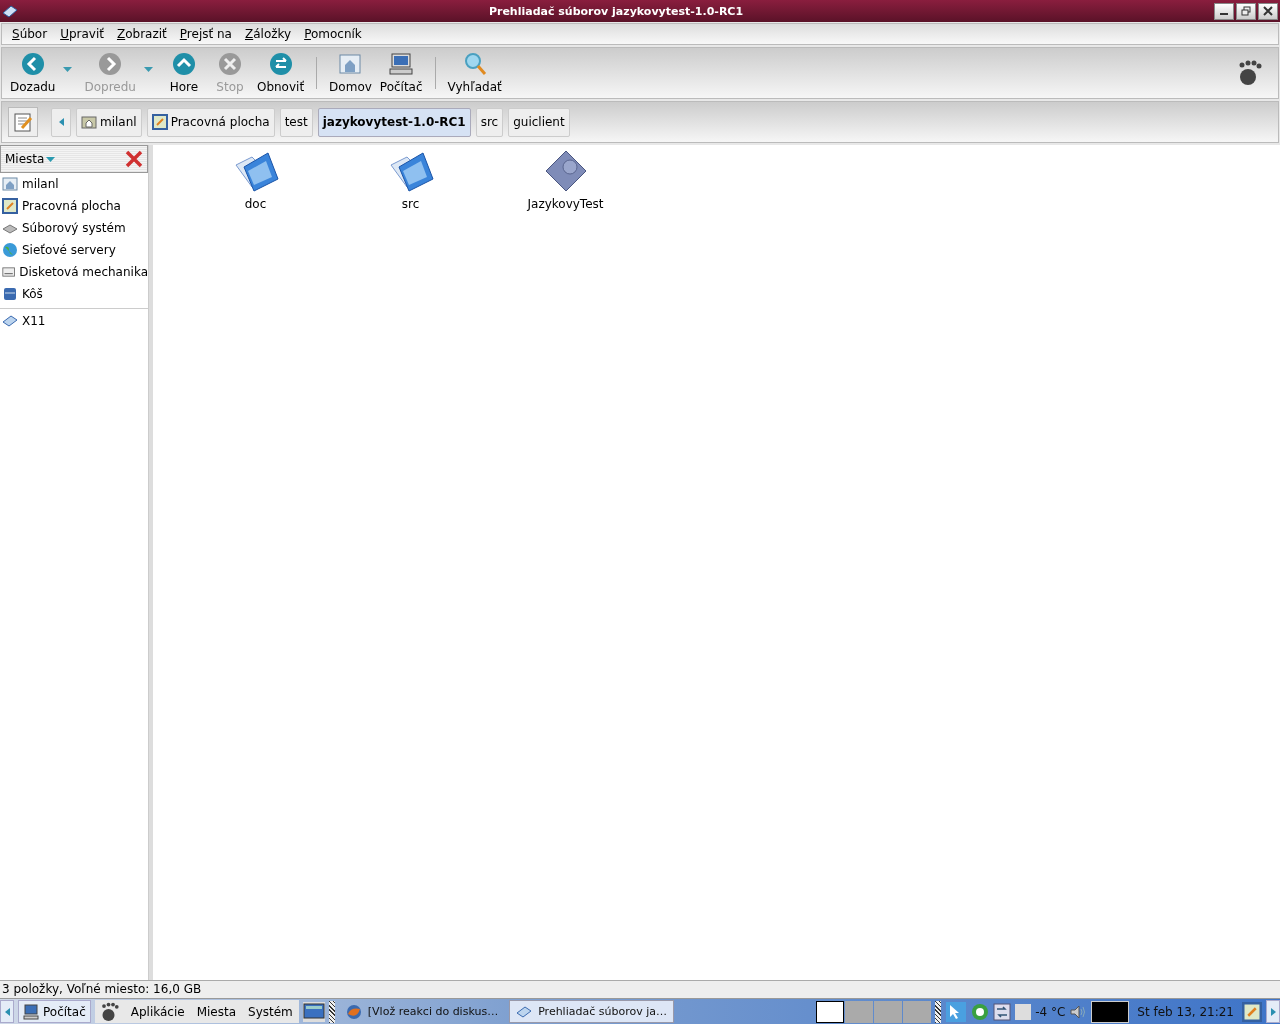 This screenshot has height=1024, width=1280. I want to click on panel-menu: Aplikácie, so click(157, 1011).